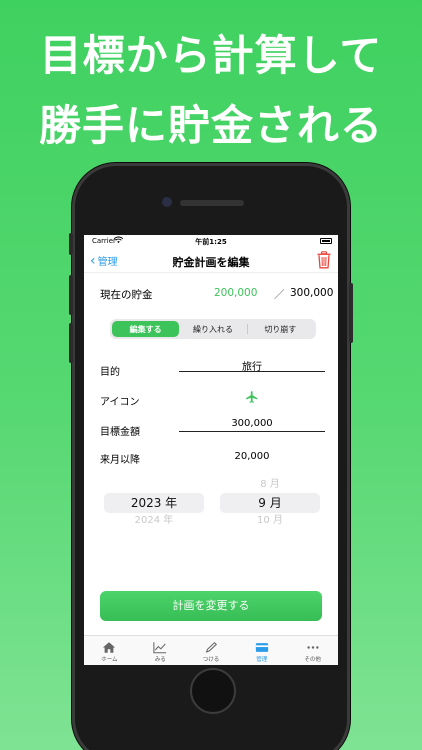  What do you see at coordinates (154, 485) in the screenshot?
I see `year-picker-blank` at bounding box center [154, 485].